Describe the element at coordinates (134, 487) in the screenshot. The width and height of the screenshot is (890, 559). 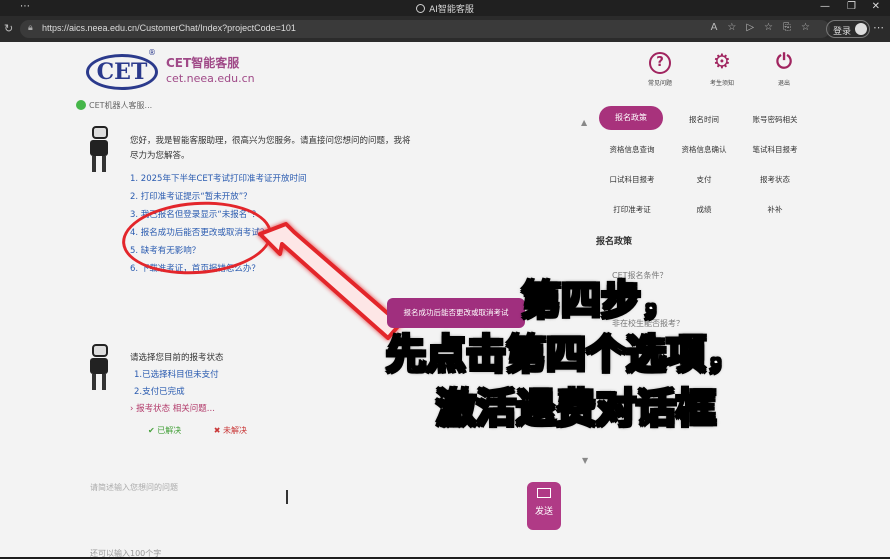
I see `message-input: 请简述输入您想问的问题` at that location.